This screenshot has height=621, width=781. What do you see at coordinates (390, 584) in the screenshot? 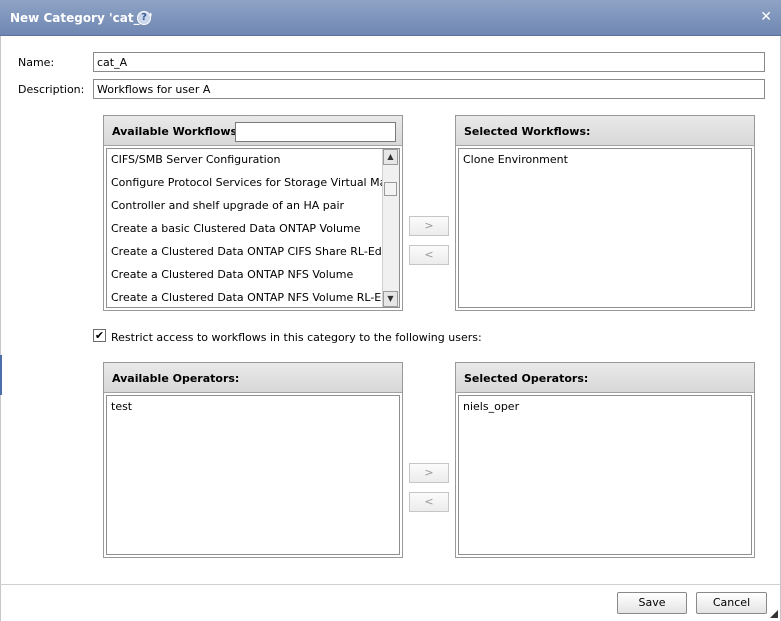
I see `footer-divider` at bounding box center [390, 584].